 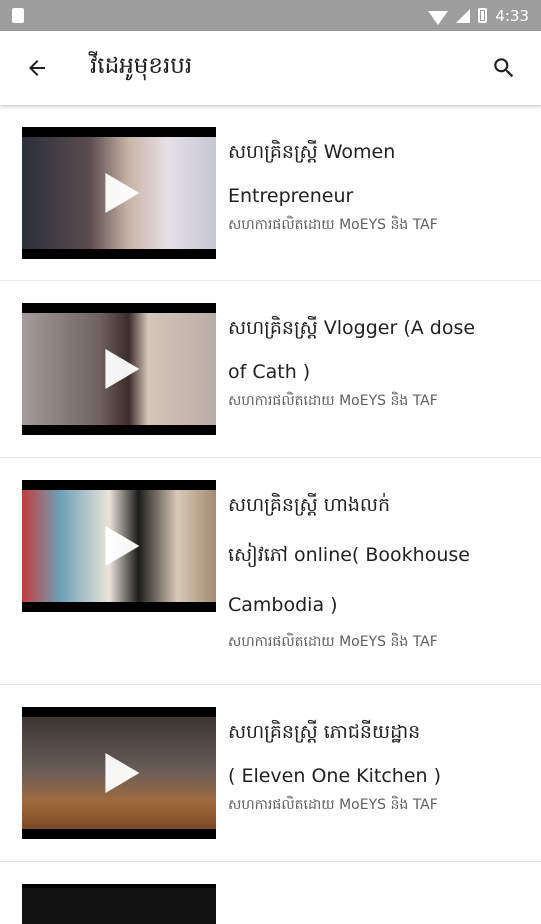 I want to click on video-title-line: ( Eleven One Kitchen ), so click(x=335, y=776).